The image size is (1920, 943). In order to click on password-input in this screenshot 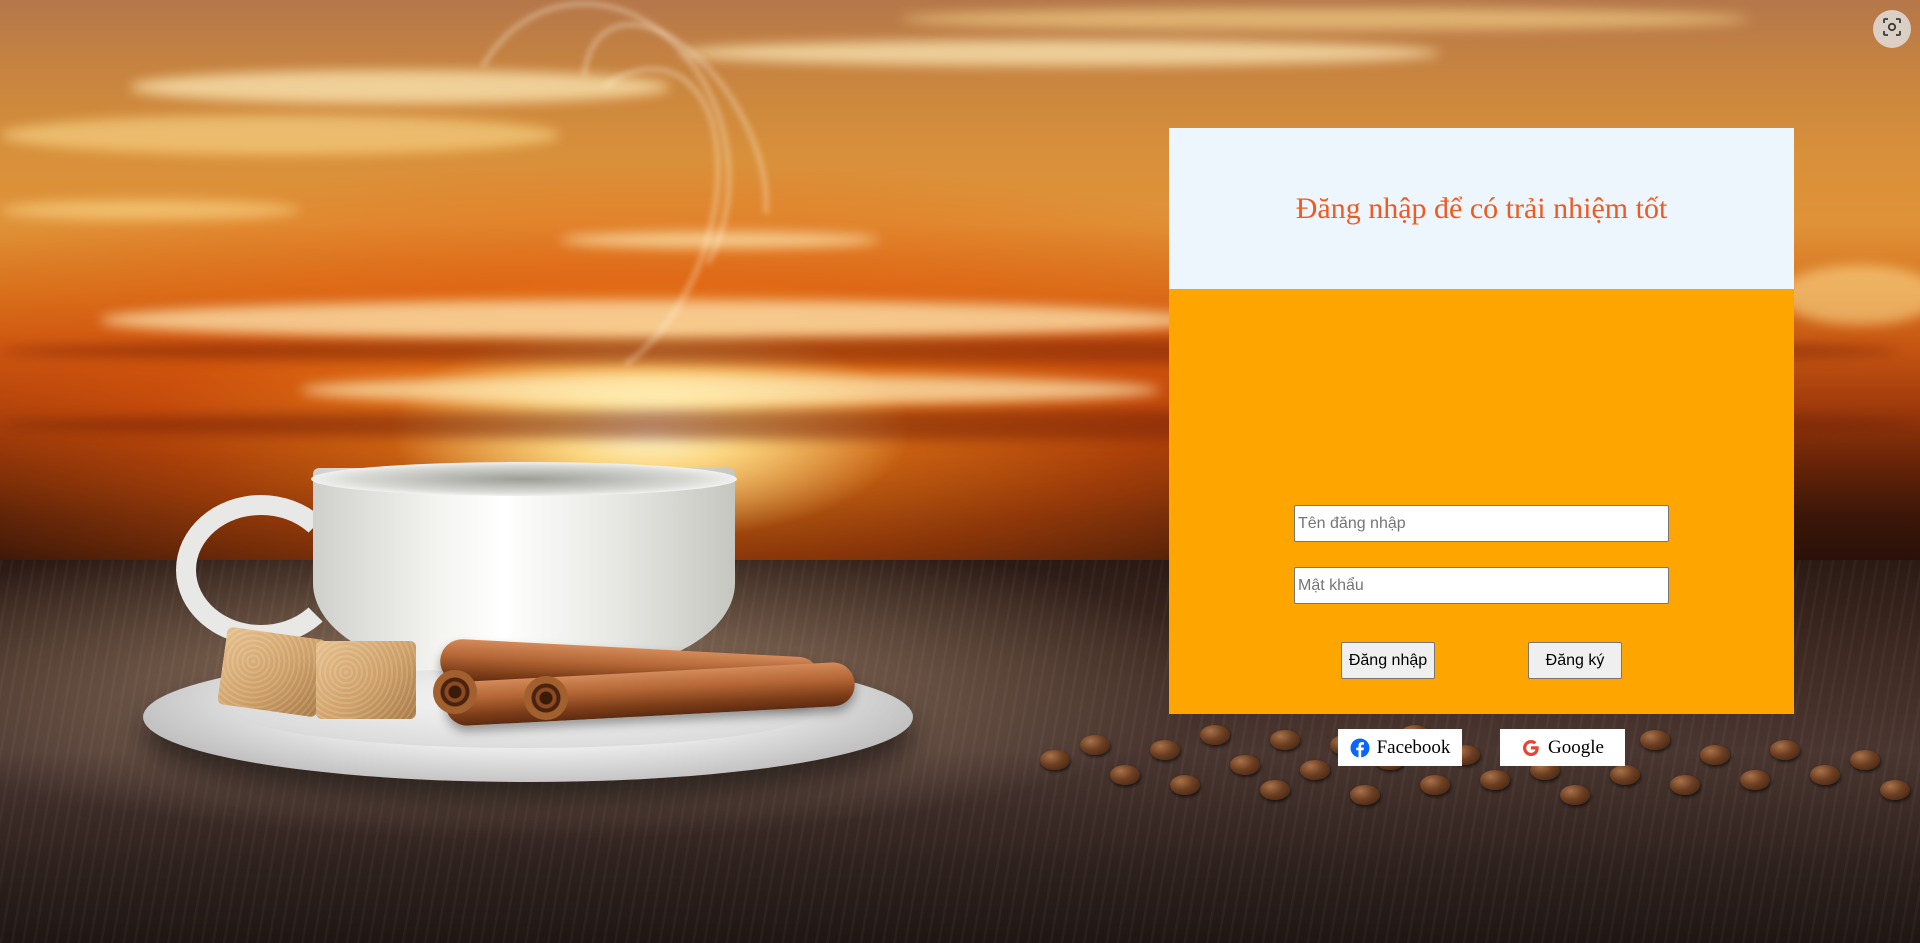, I will do `click(1481, 585)`.